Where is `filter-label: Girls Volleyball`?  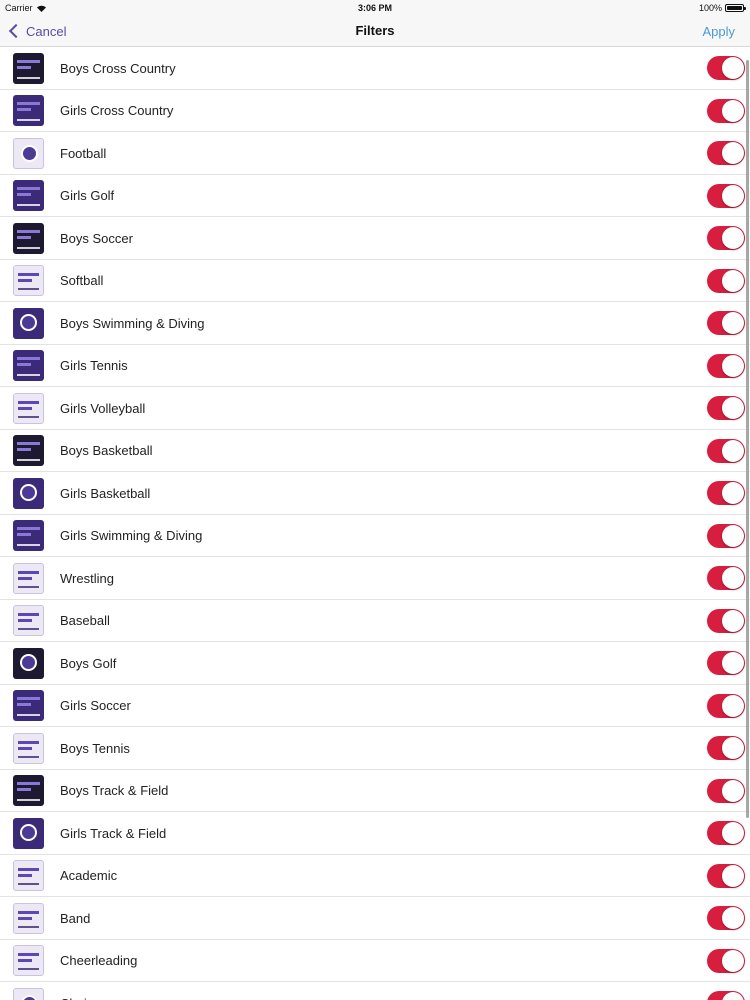
filter-label: Girls Volleyball is located at coordinates (103, 408).